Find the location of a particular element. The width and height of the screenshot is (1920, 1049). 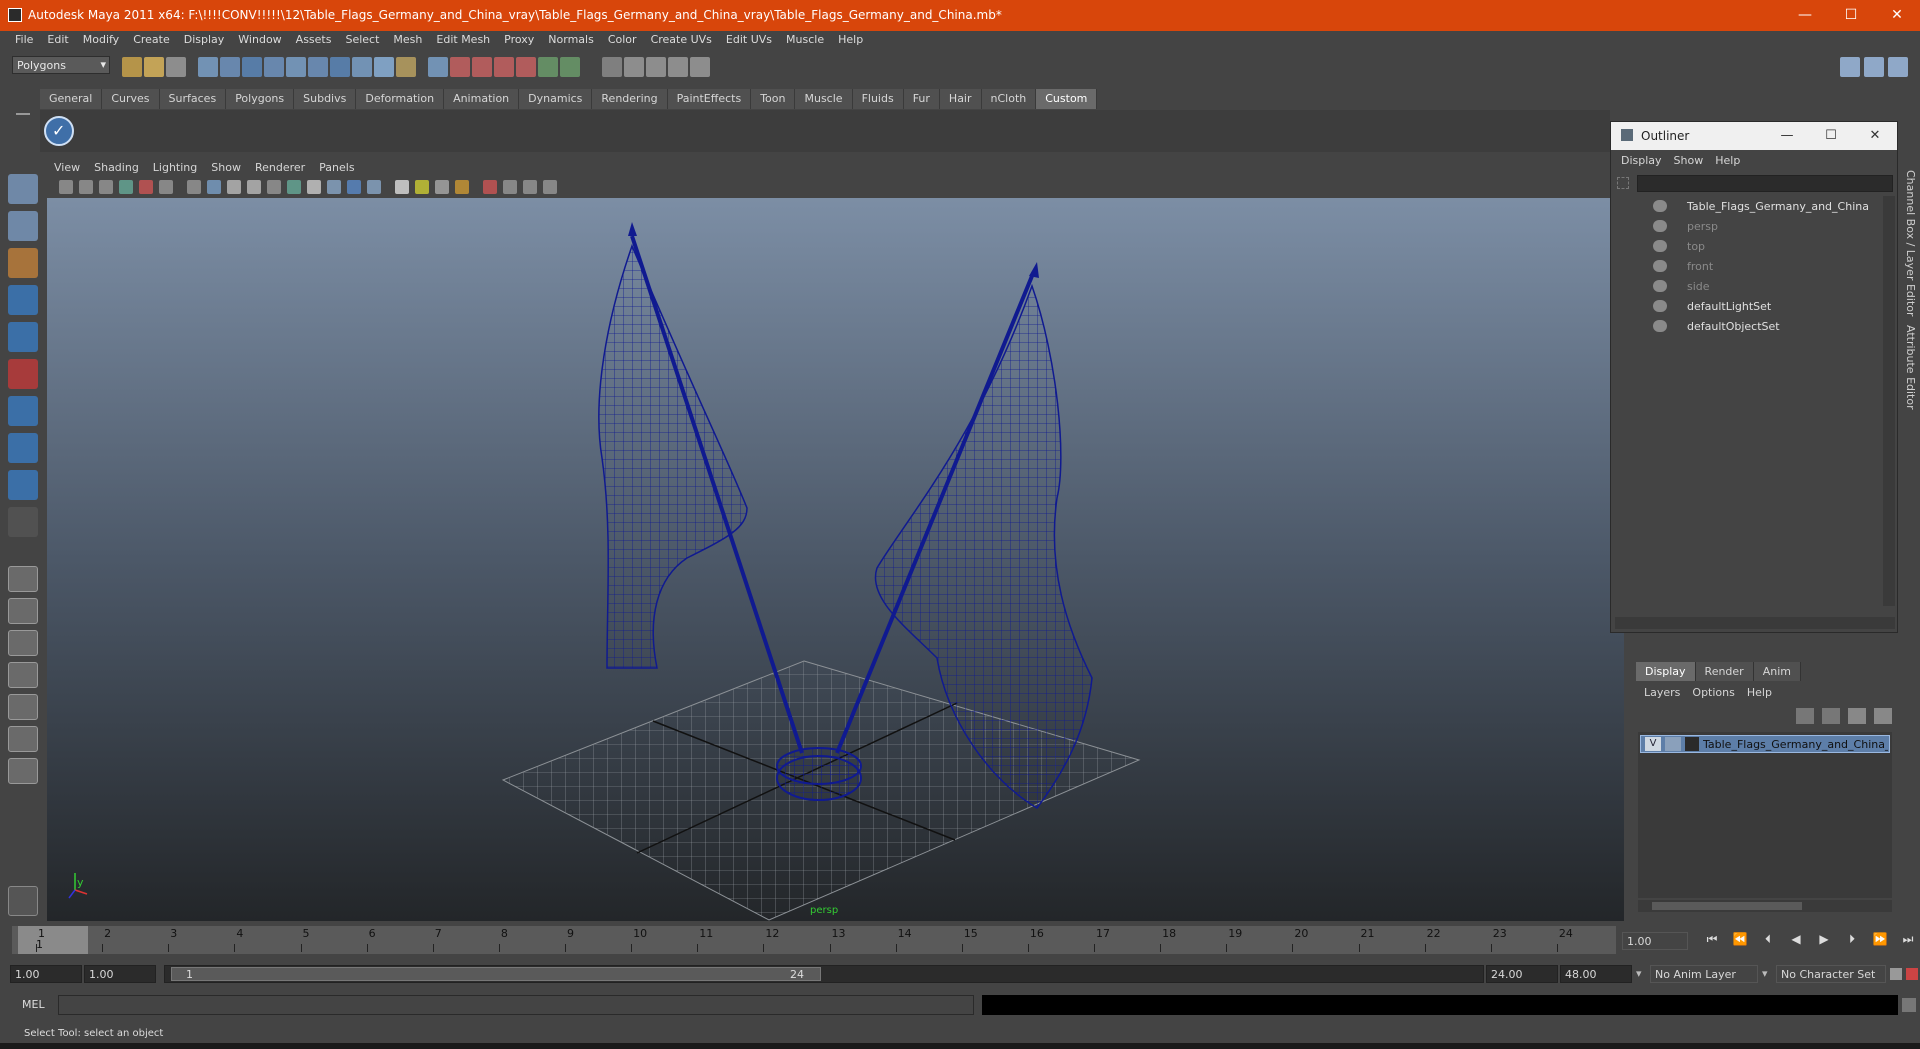

shelf-tab-animation: Animation is located at coordinates (482, 99).